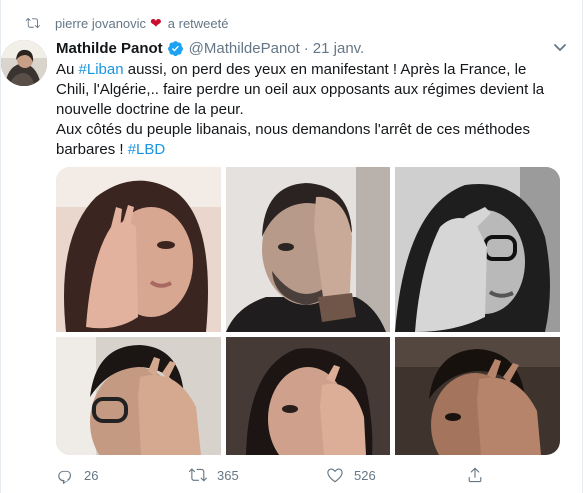 This screenshot has width=583, height=493. Describe the element at coordinates (228, 475) in the screenshot. I see `retweet-count: 365` at that location.